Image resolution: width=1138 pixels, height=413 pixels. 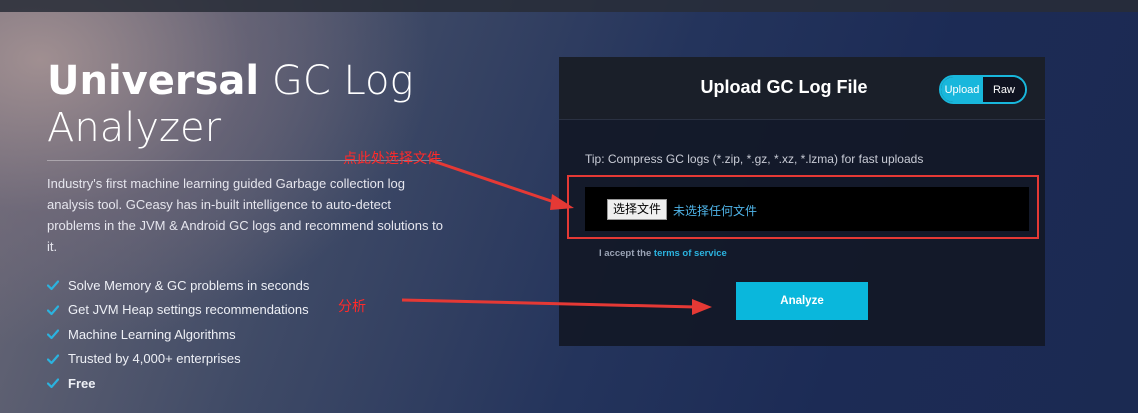 What do you see at coordinates (556, 236) in the screenshot?
I see `annotation-arrows` at bounding box center [556, 236].